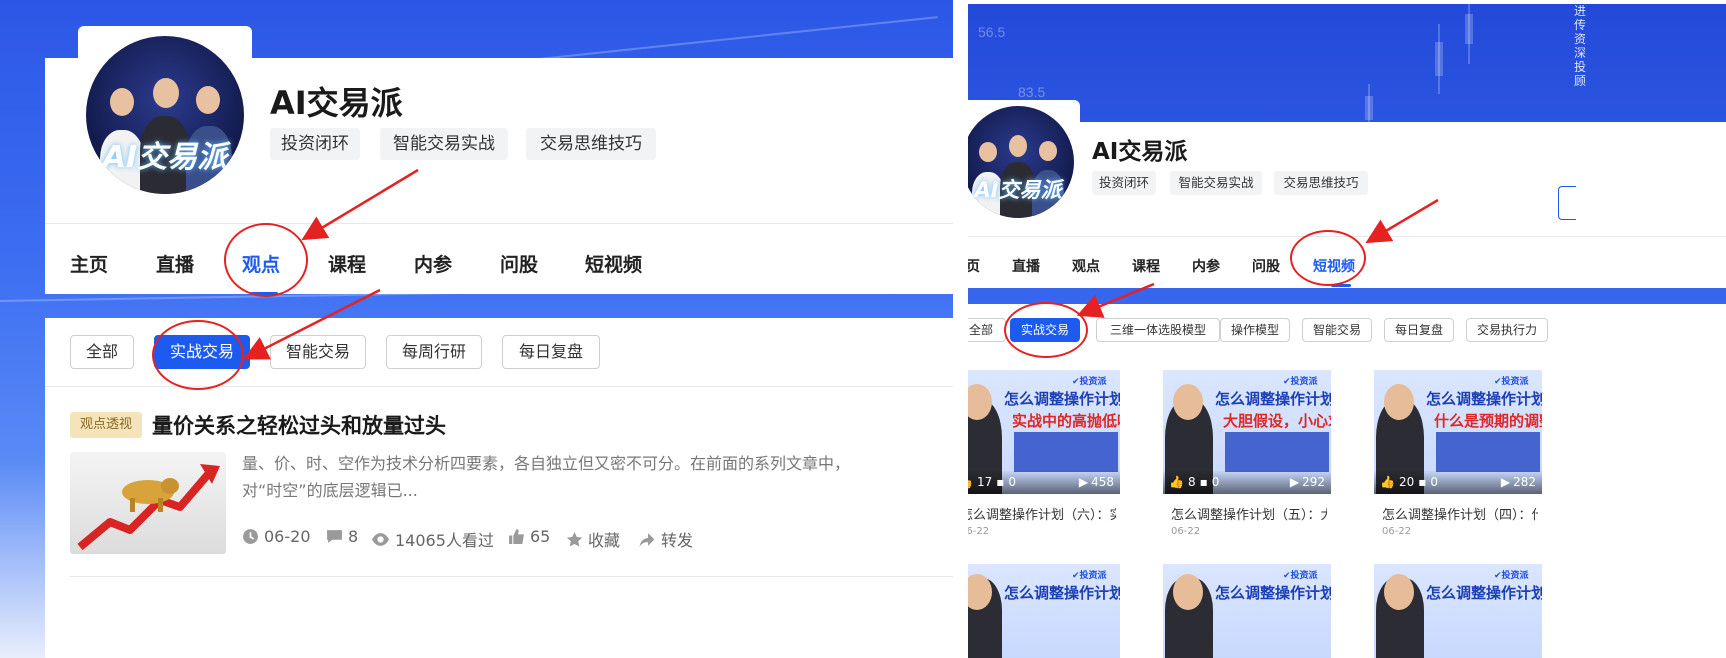 The height and width of the screenshot is (658, 1726). Describe the element at coordinates (1146, 266) in the screenshot. I see `nav-tab-courses-right: 课程` at that location.